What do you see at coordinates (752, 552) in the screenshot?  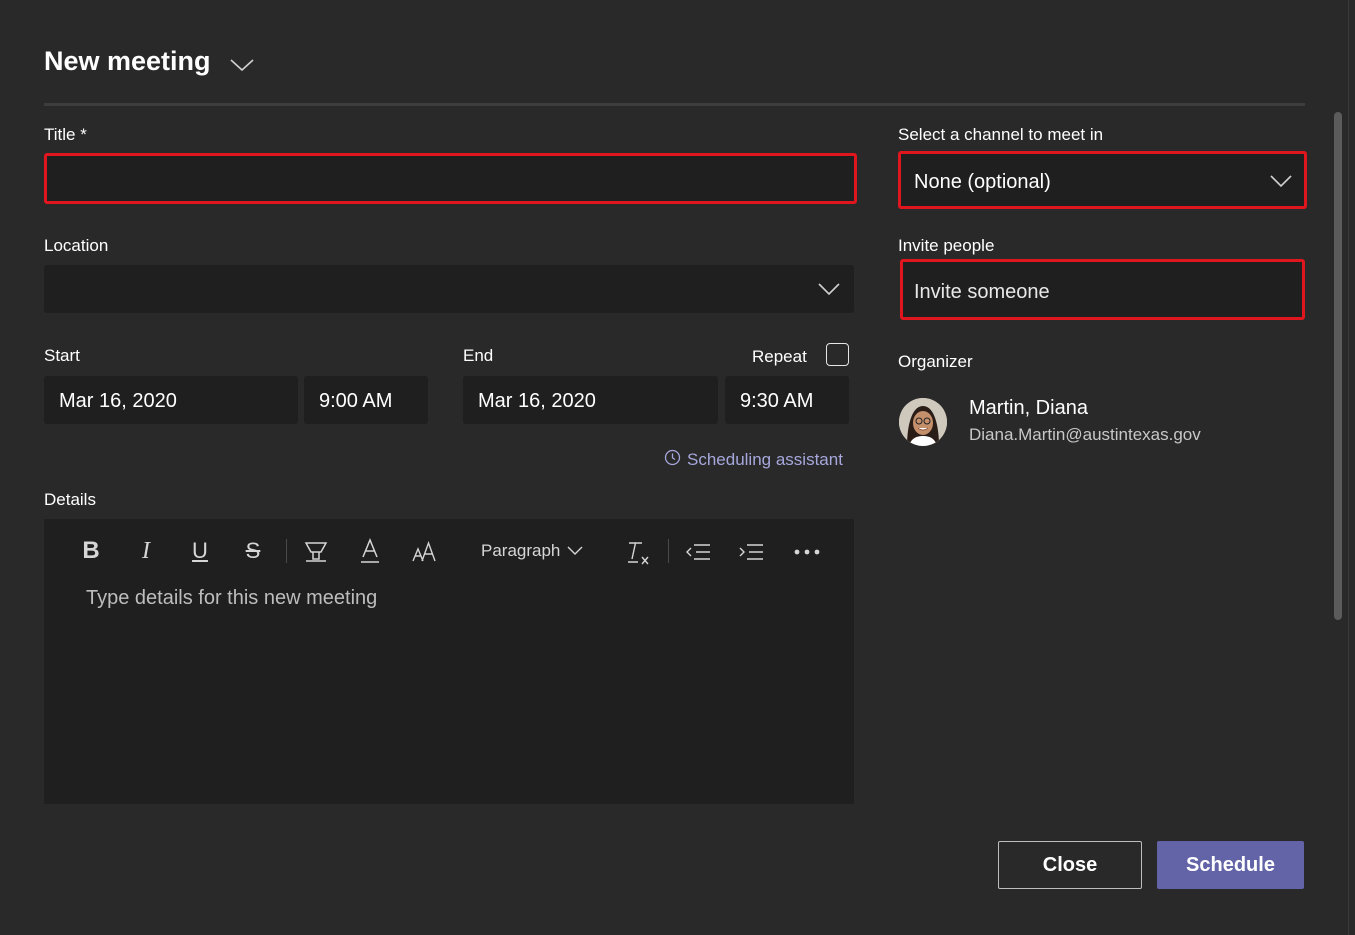 I see `increase-indent-icon` at bounding box center [752, 552].